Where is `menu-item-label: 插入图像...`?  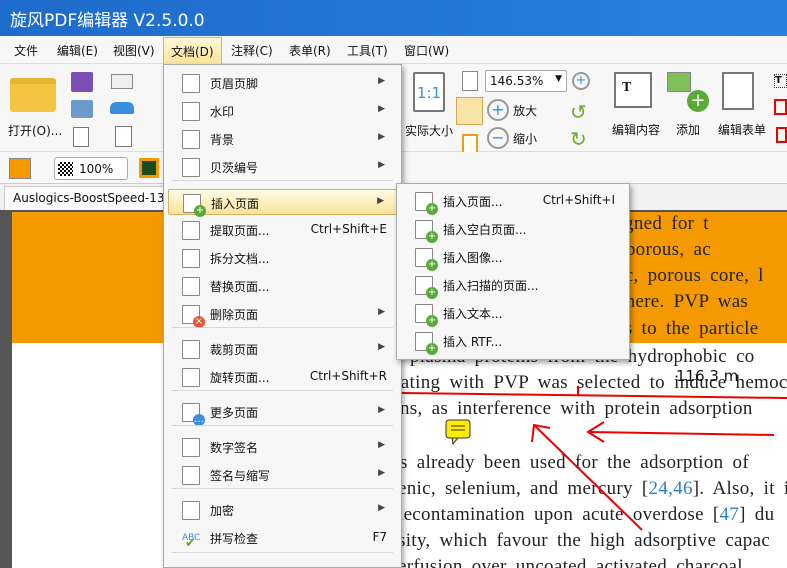 menu-item-label: 插入图像... is located at coordinates (473, 258).